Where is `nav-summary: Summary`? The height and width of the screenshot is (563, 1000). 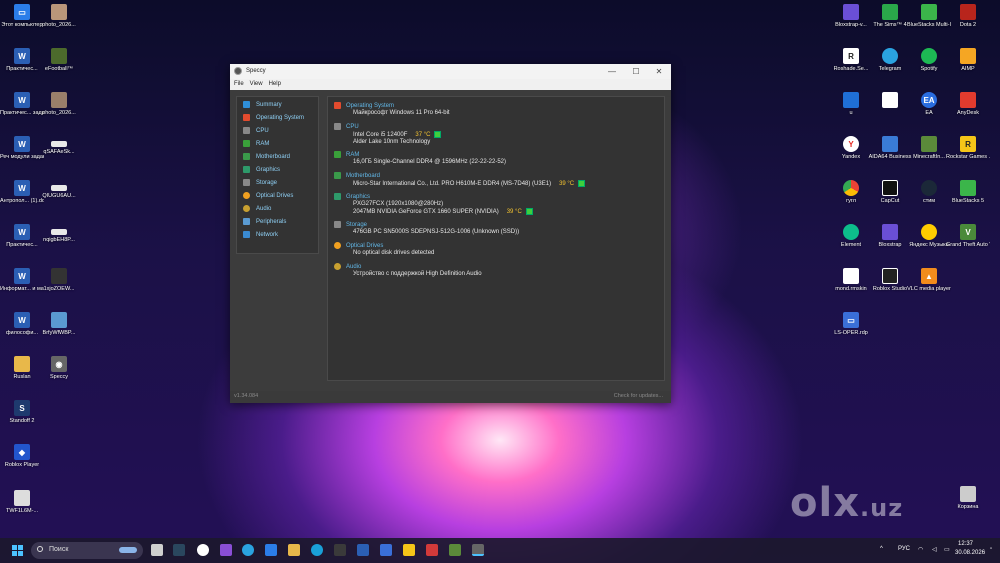
nav-summary: Summary is located at coordinates (262, 105).